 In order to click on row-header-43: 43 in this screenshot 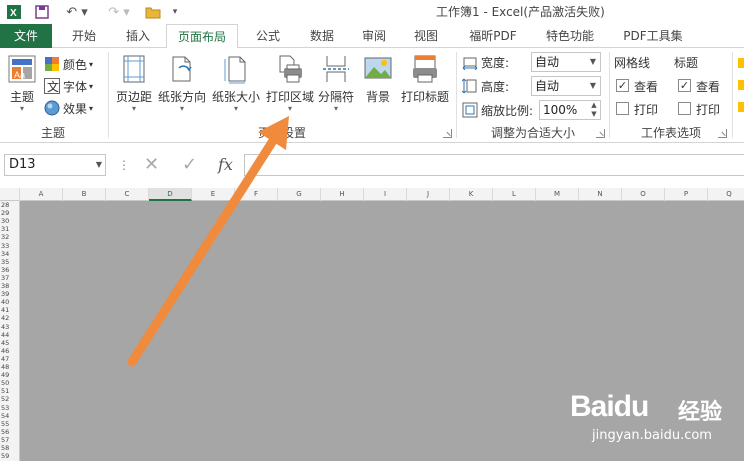, I will do `click(9, 327)`.